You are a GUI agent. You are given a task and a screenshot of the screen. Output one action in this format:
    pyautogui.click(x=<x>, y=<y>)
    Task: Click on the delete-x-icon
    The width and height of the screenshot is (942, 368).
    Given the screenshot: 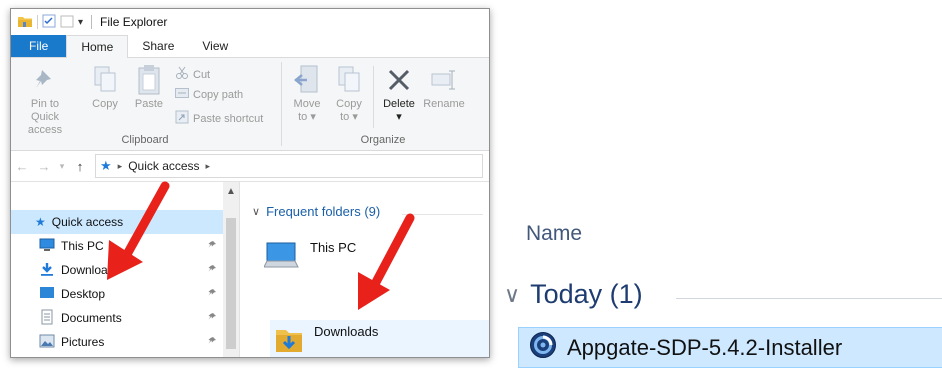 What is the action you would take?
    pyautogui.click(x=399, y=80)
    